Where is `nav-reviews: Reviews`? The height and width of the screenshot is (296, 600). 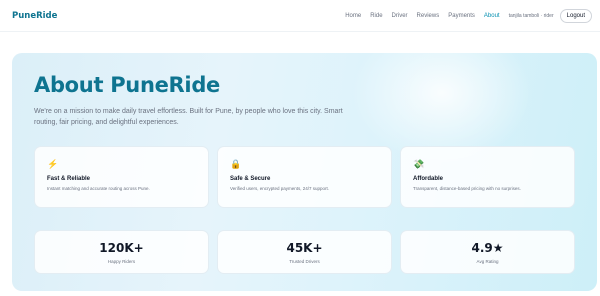
nav-reviews: Reviews is located at coordinates (428, 16).